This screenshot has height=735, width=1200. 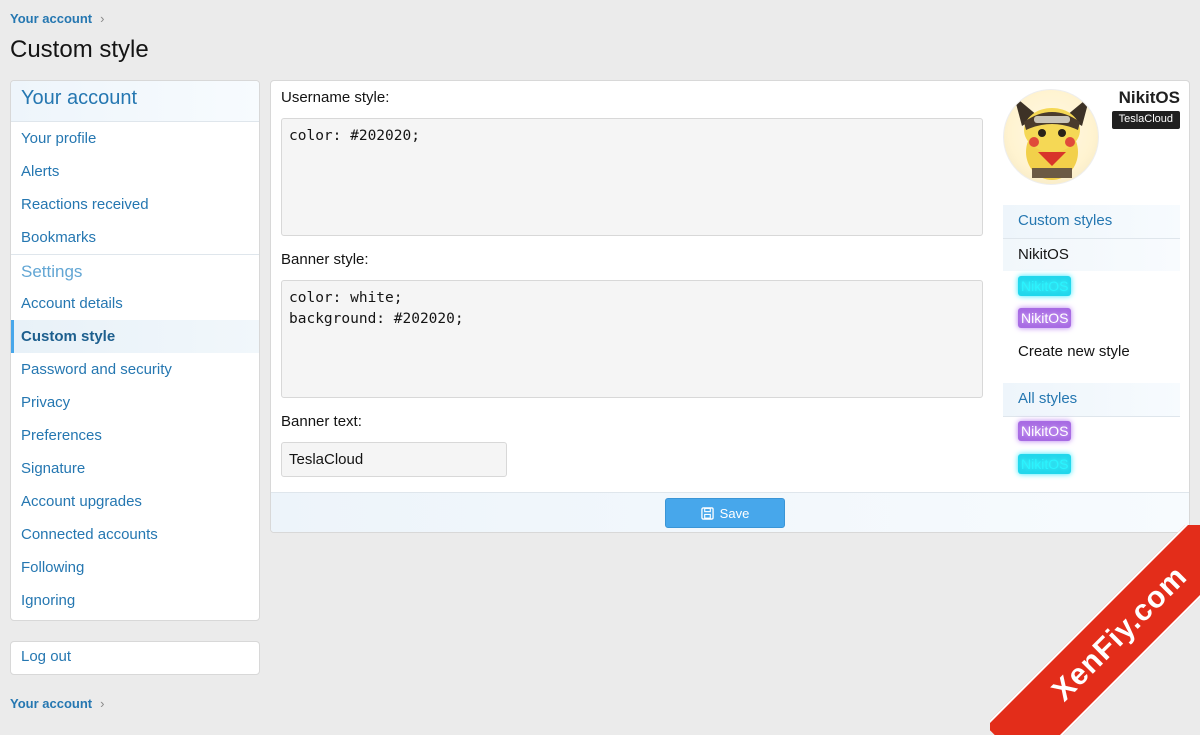 What do you see at coordinates (632, 339) in the screenshot?
I see `banner-style-textarea: color: white; background: #202020;` at bounding box center [632, 339].